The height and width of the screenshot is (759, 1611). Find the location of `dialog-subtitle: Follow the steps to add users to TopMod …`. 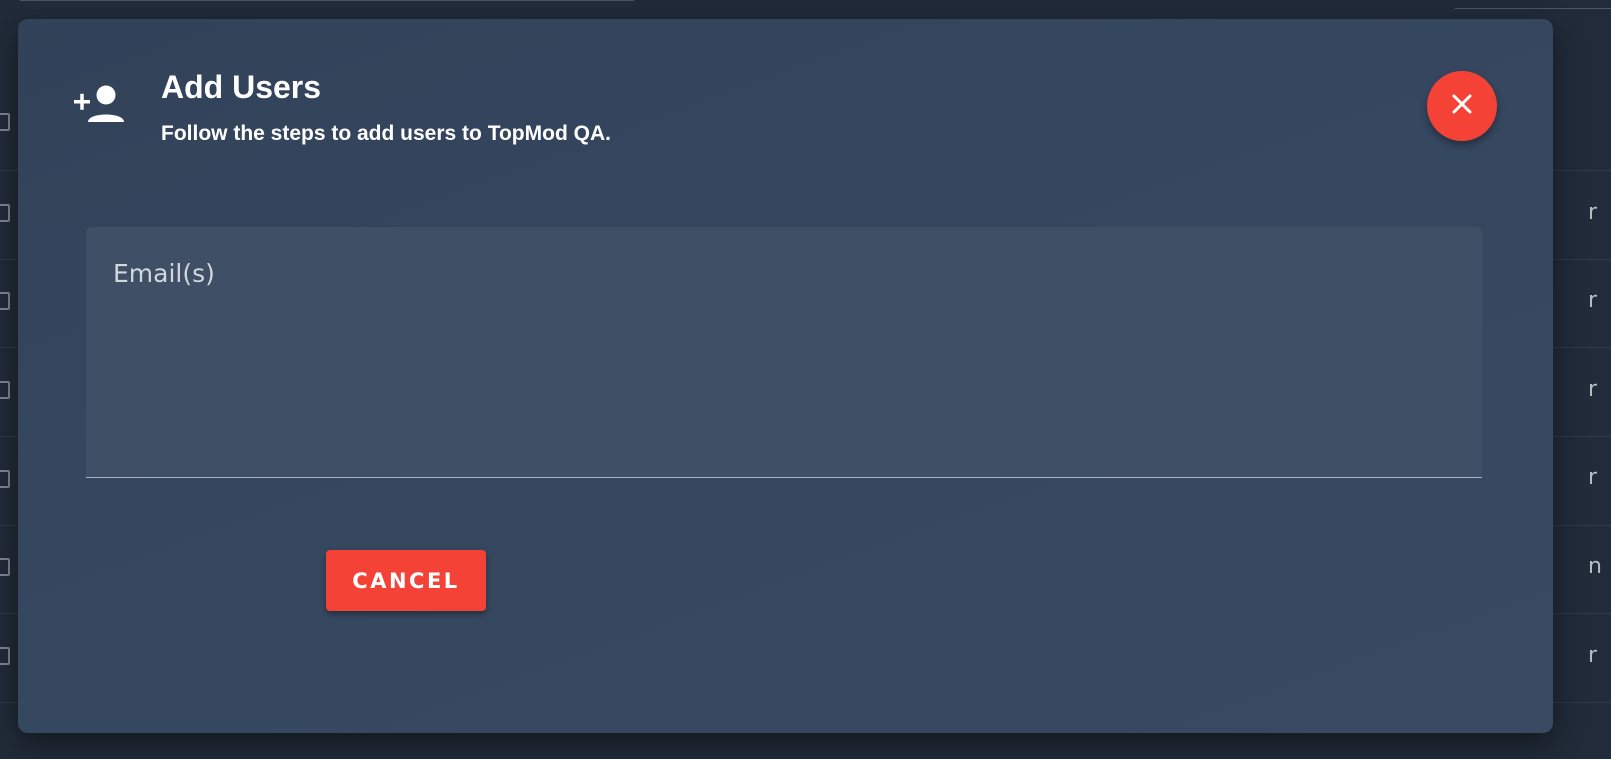

dialog-subtitle: Follow the steps to add users to TopMod … is located at coordinates (386, 133).